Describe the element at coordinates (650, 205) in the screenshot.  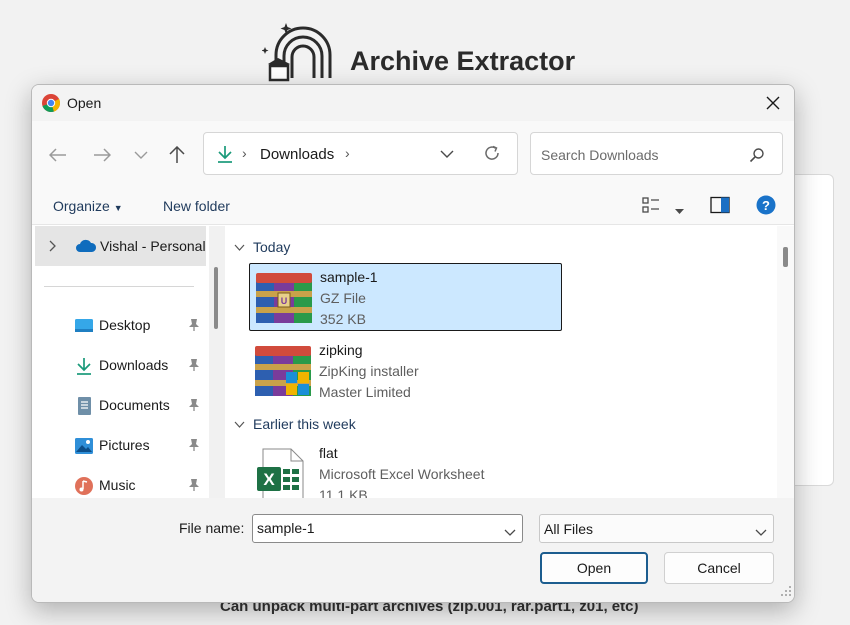
I see `view-list-icon` at that location.